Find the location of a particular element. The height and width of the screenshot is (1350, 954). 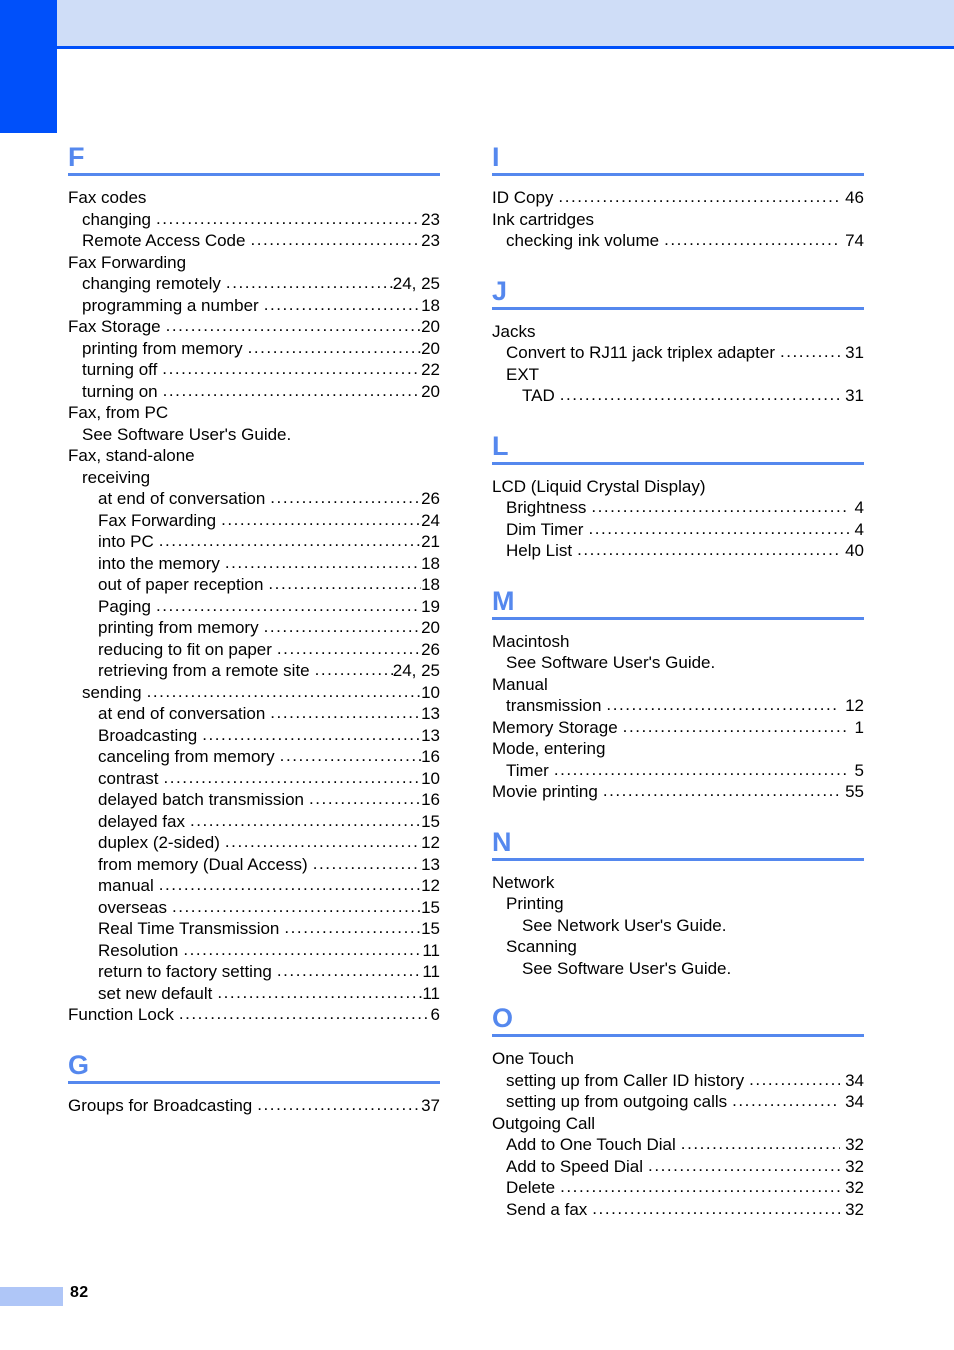

index-entry: Help List 40 is located at coordinates (678, 551).